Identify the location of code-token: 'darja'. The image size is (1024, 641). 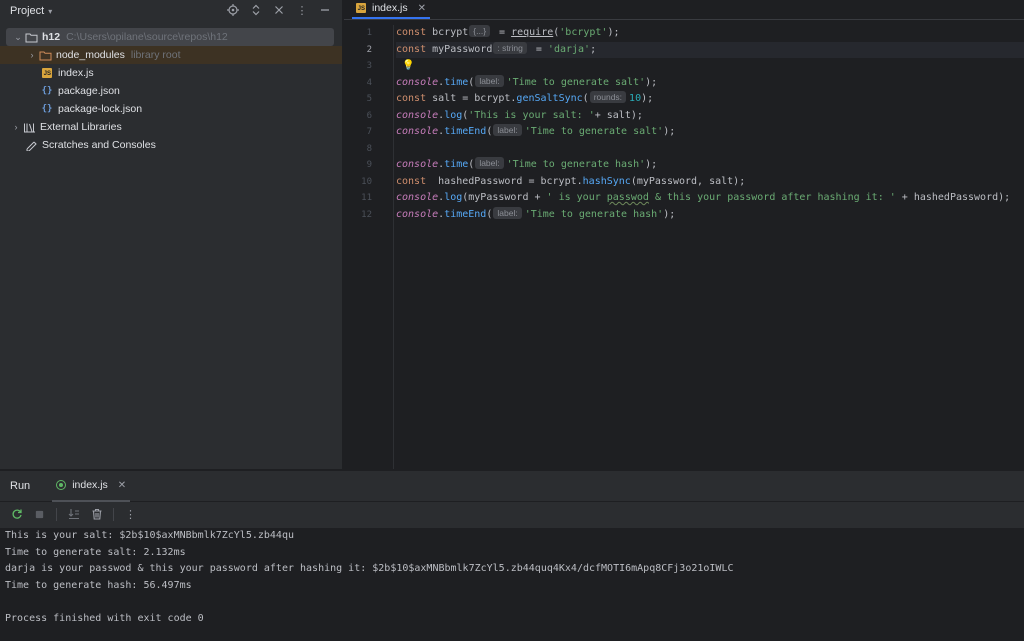
(569, 49).